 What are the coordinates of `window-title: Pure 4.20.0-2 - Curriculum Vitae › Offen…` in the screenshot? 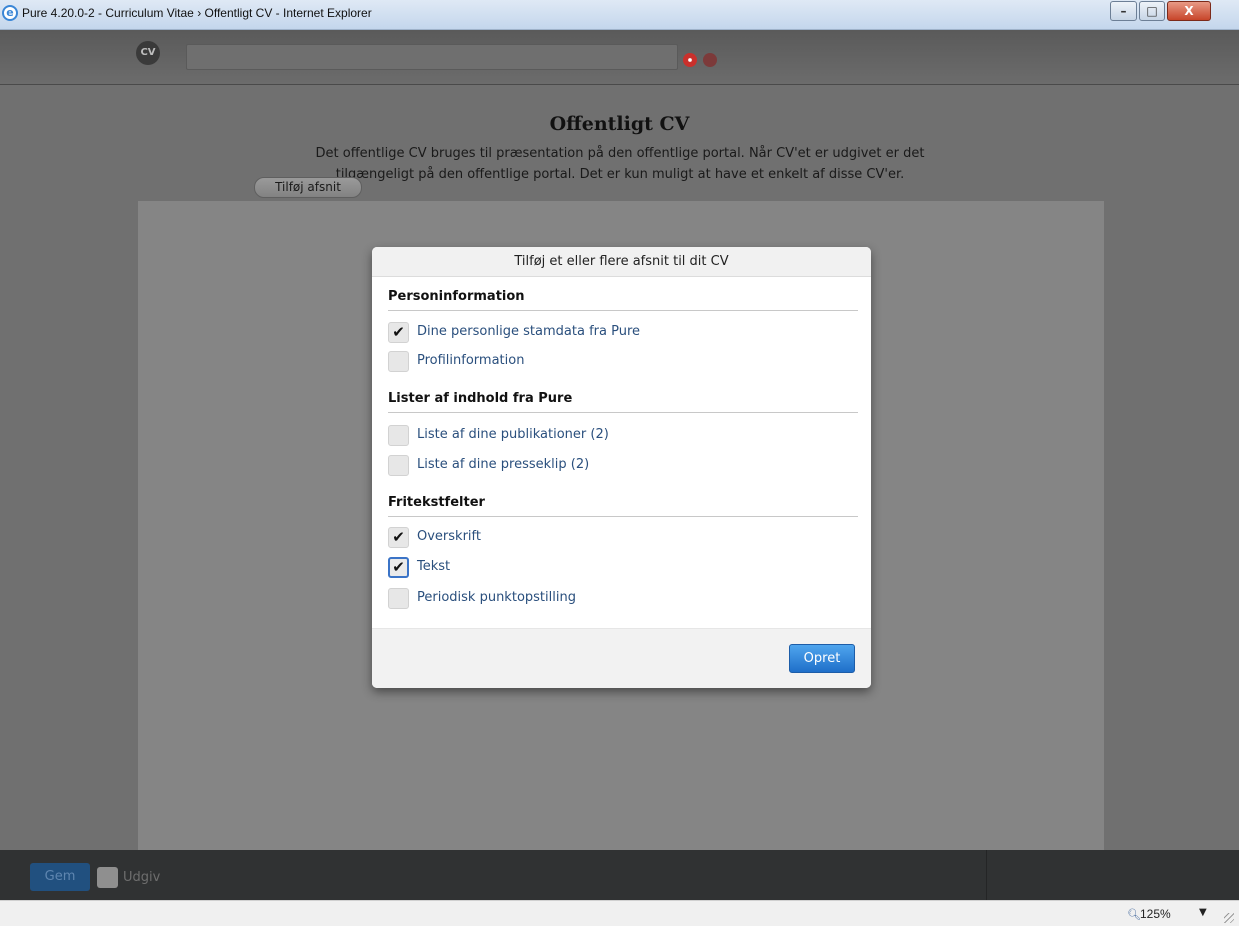 It's located at (197, 13).